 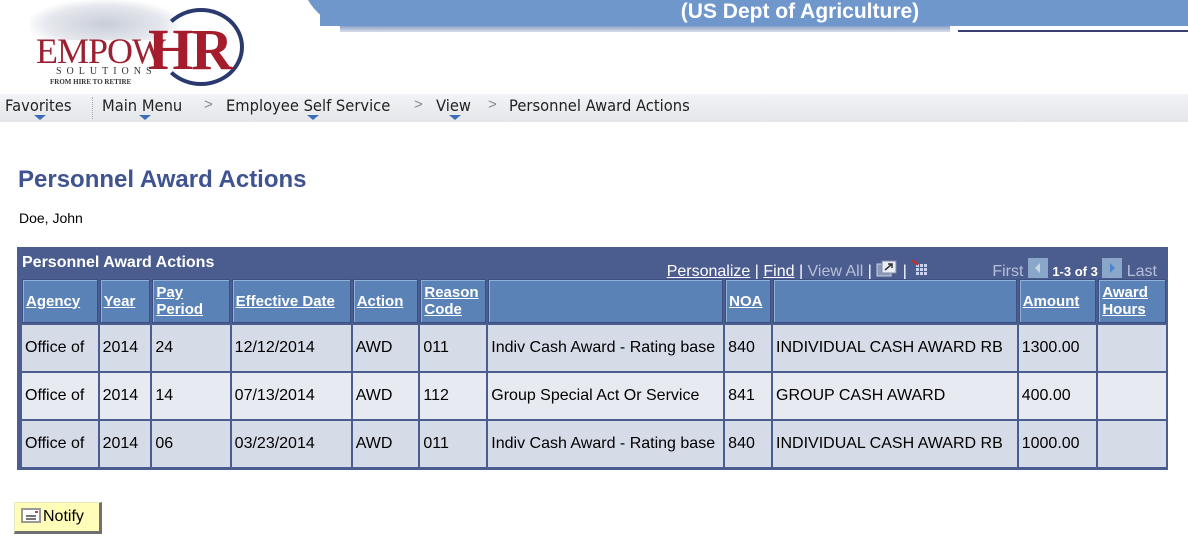 I want to click on employee-name: Doe, John, so click(x=51, y=218).